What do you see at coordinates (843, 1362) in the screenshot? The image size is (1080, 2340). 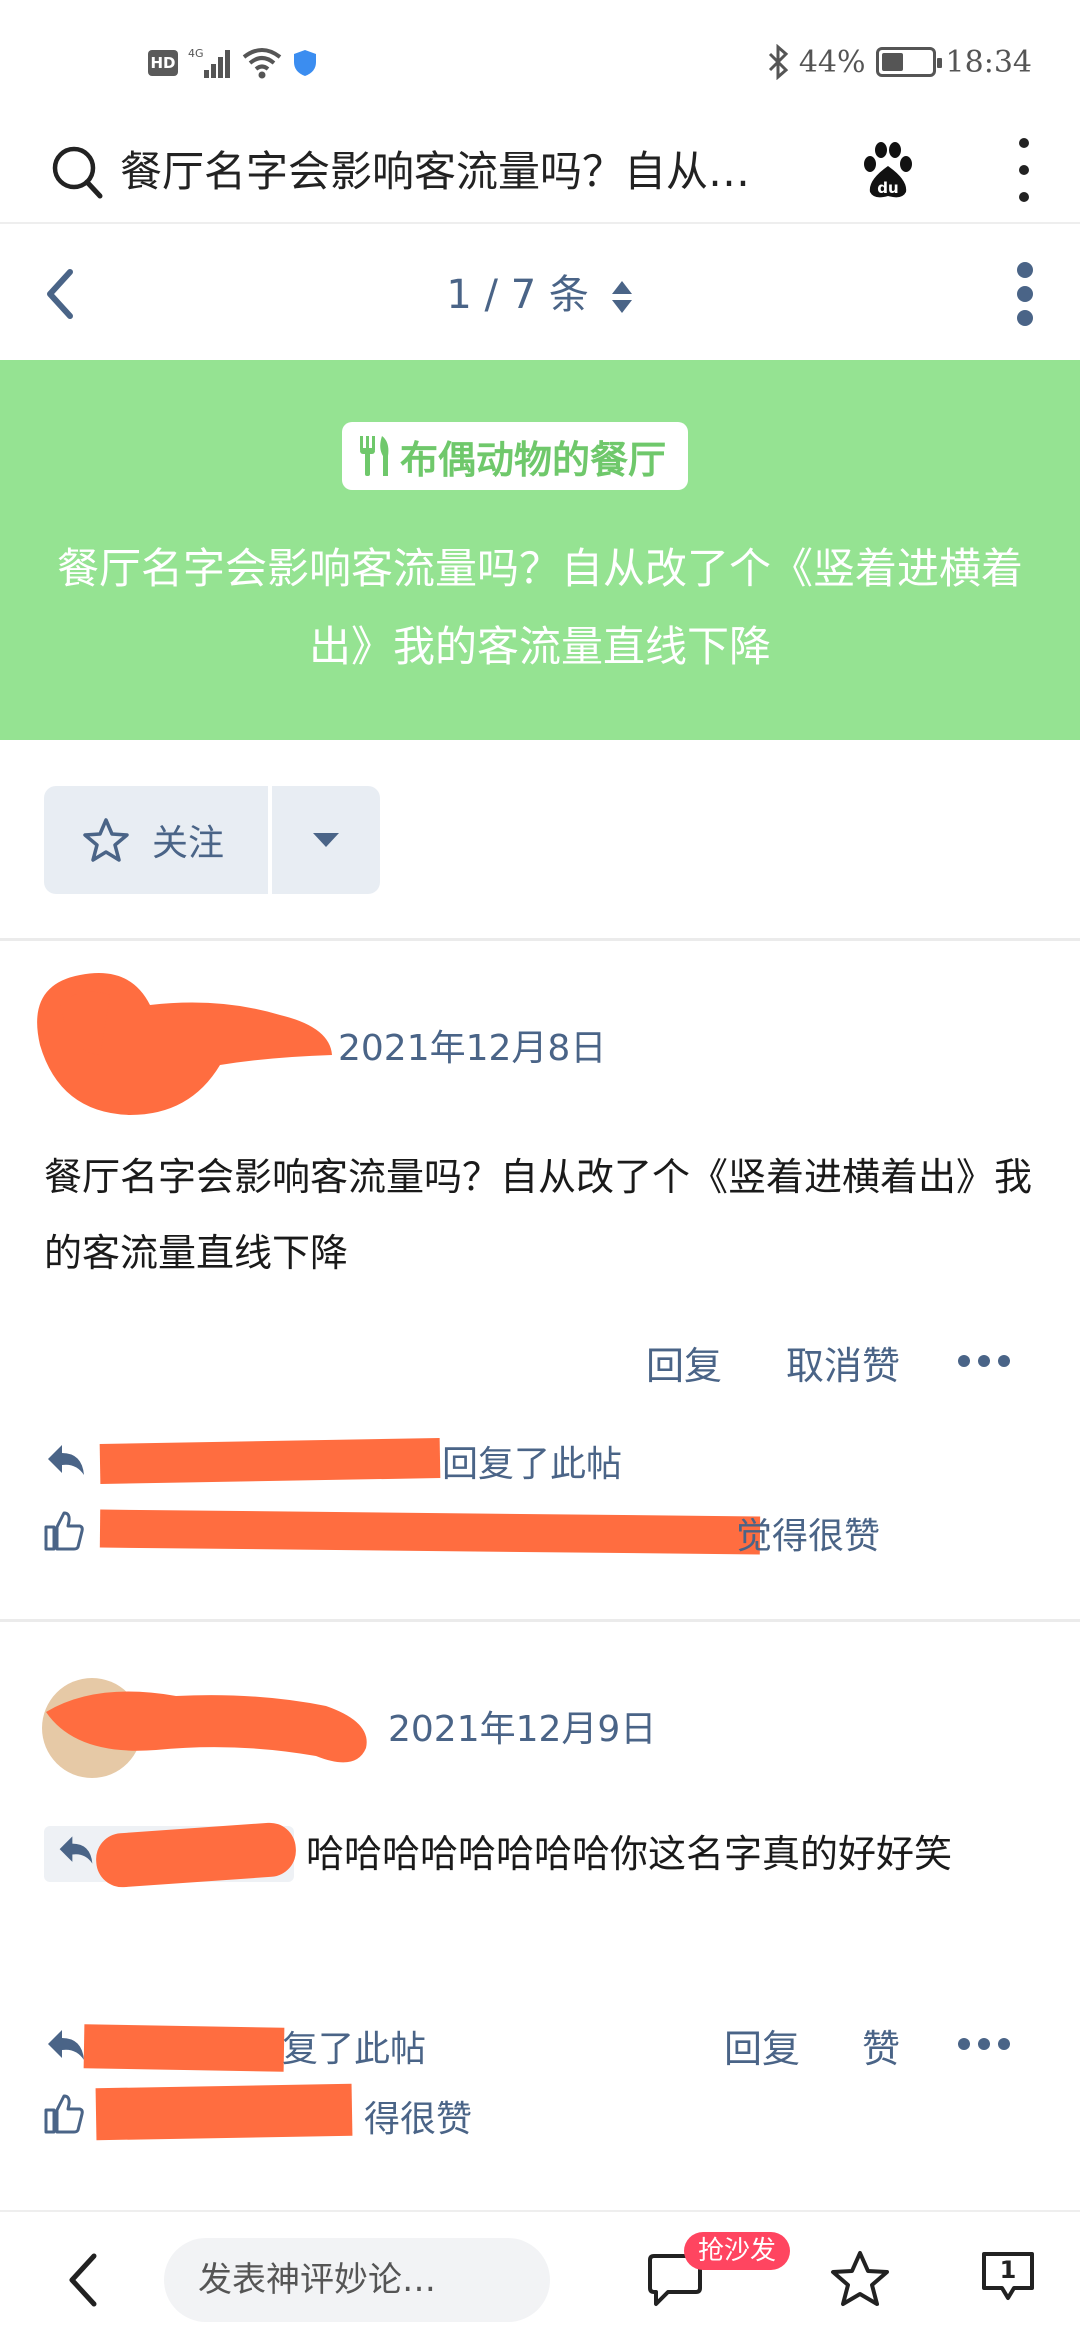 I see `unlike-button: 取消赞` at bounding box center [843, 1362].